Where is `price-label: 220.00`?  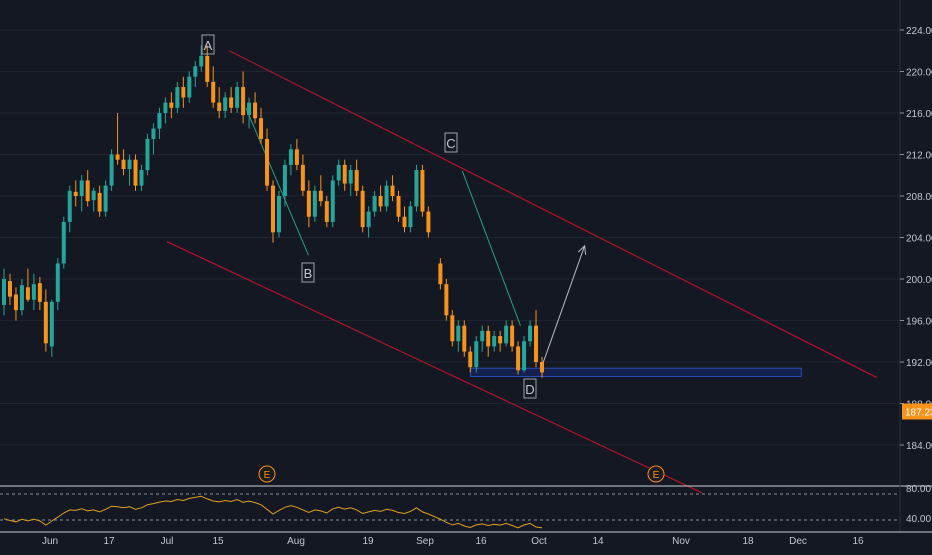 price-label: 220.00 is located at coordinates (919, 73).